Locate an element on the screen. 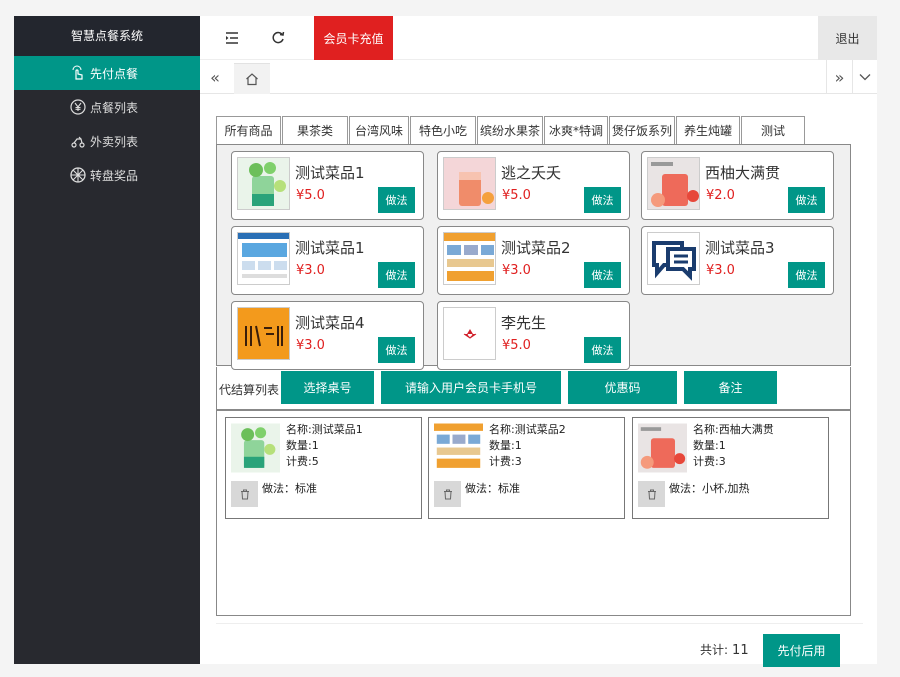  menu-item-card: 测试菜品1 ¥5.0 做法 is located at coordinates (327, 185).